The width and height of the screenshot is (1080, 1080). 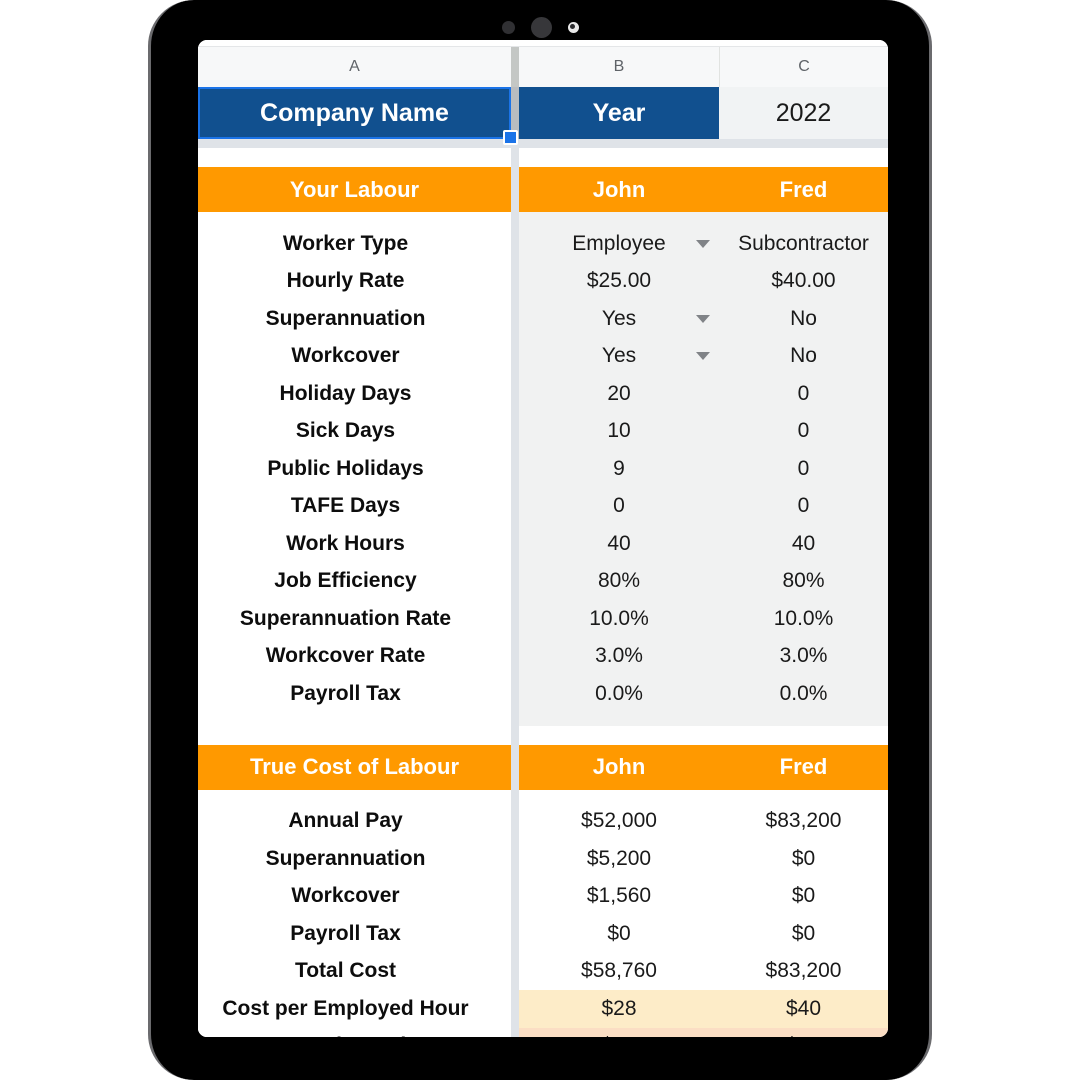 I want to click on table-row: Cost per Charged Hour $42$50, so click(x=543, y=1032).